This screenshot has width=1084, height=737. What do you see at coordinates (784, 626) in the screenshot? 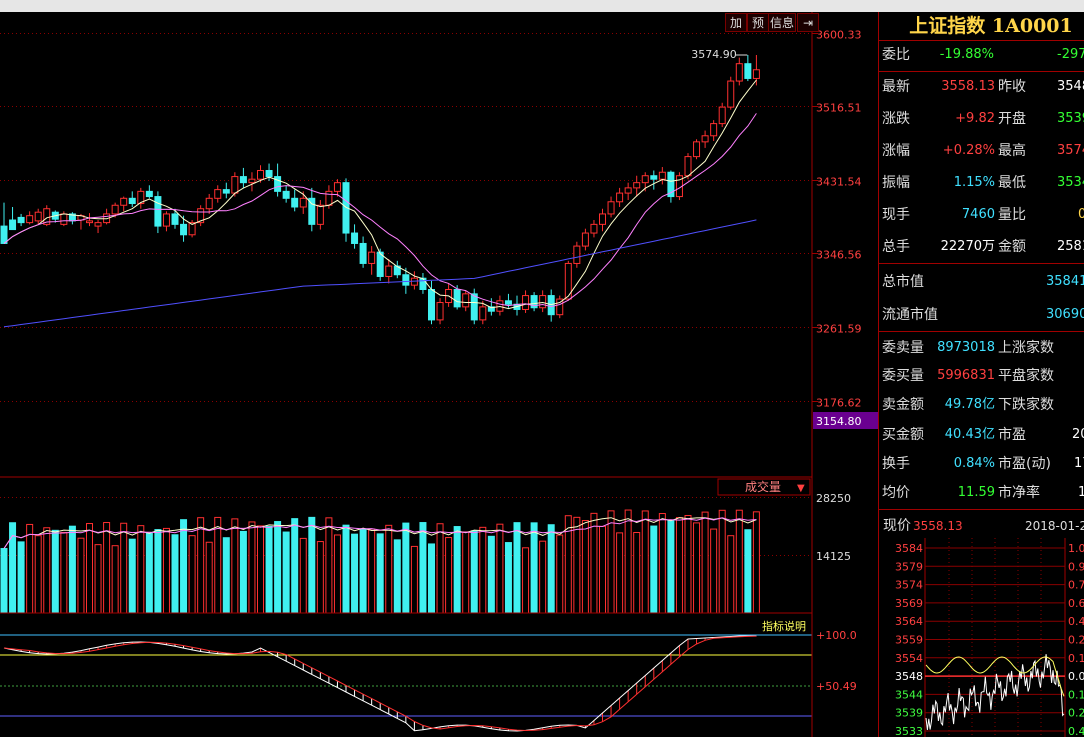
I see `indicator-label: 指标说明` at bounding box center [784, 626].